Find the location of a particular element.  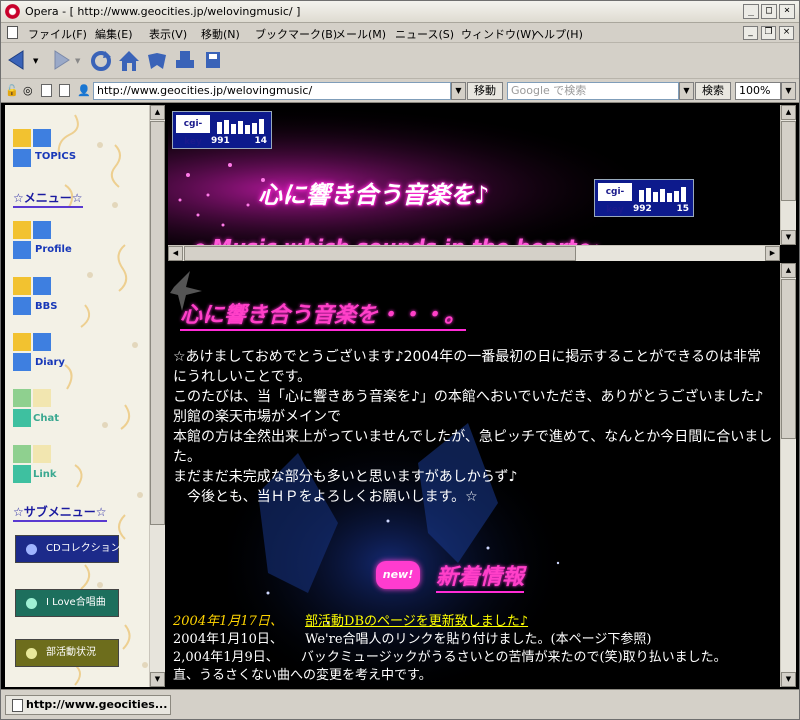

home-icon is located at coordinates (129, 61).